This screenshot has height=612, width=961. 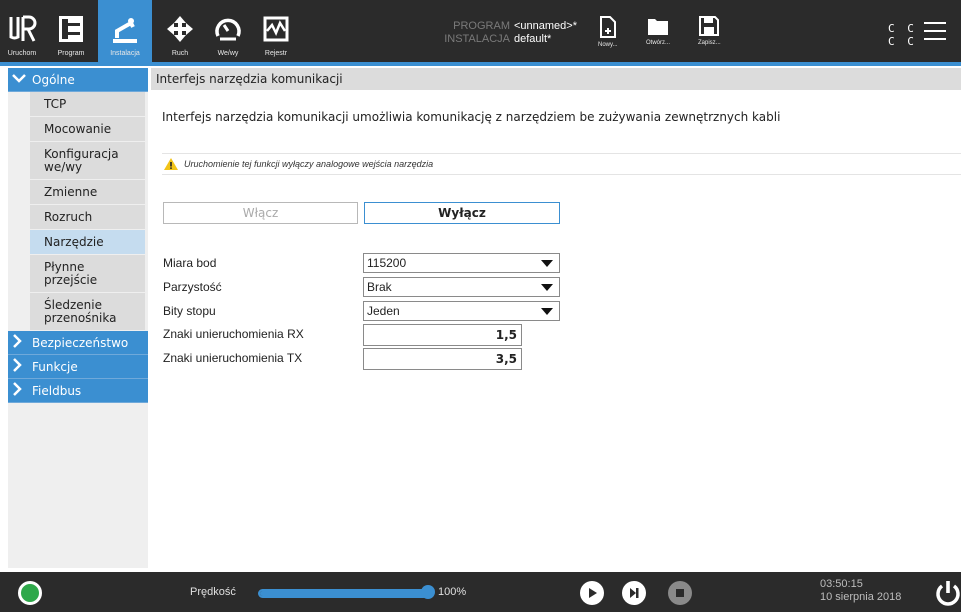 I want to click on sidebar-item-smooth-transition: Płynne przejście, so click(x=87, y=274).